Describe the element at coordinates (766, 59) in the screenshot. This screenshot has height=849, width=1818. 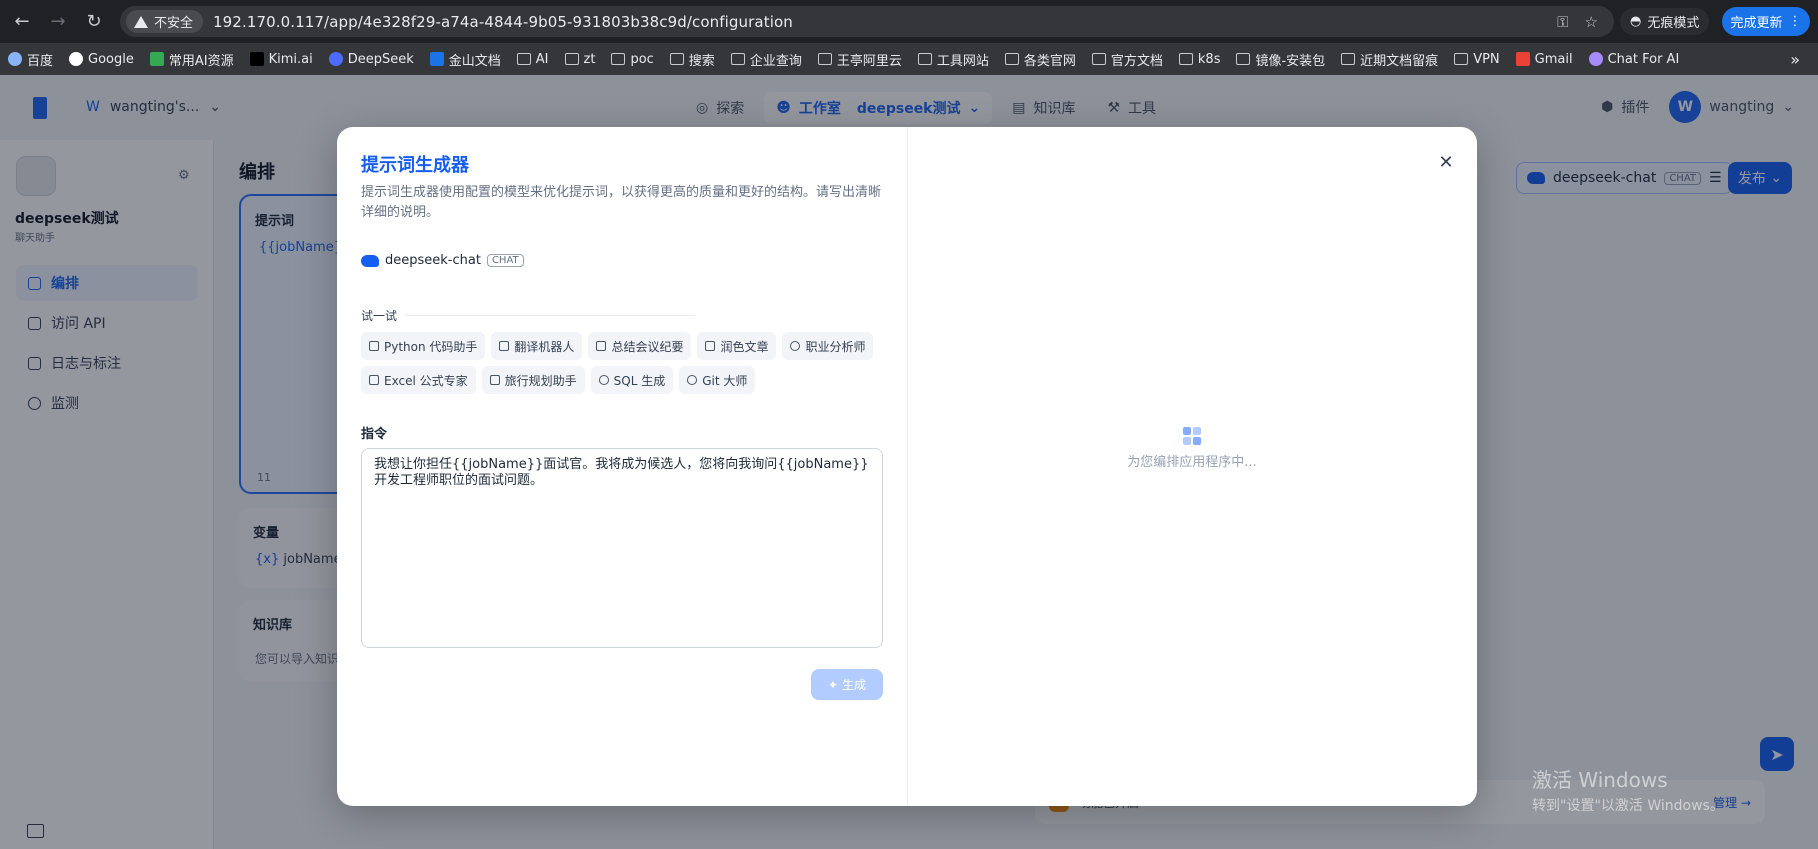
I see `bookmark-folder: 企业查询` at that location.